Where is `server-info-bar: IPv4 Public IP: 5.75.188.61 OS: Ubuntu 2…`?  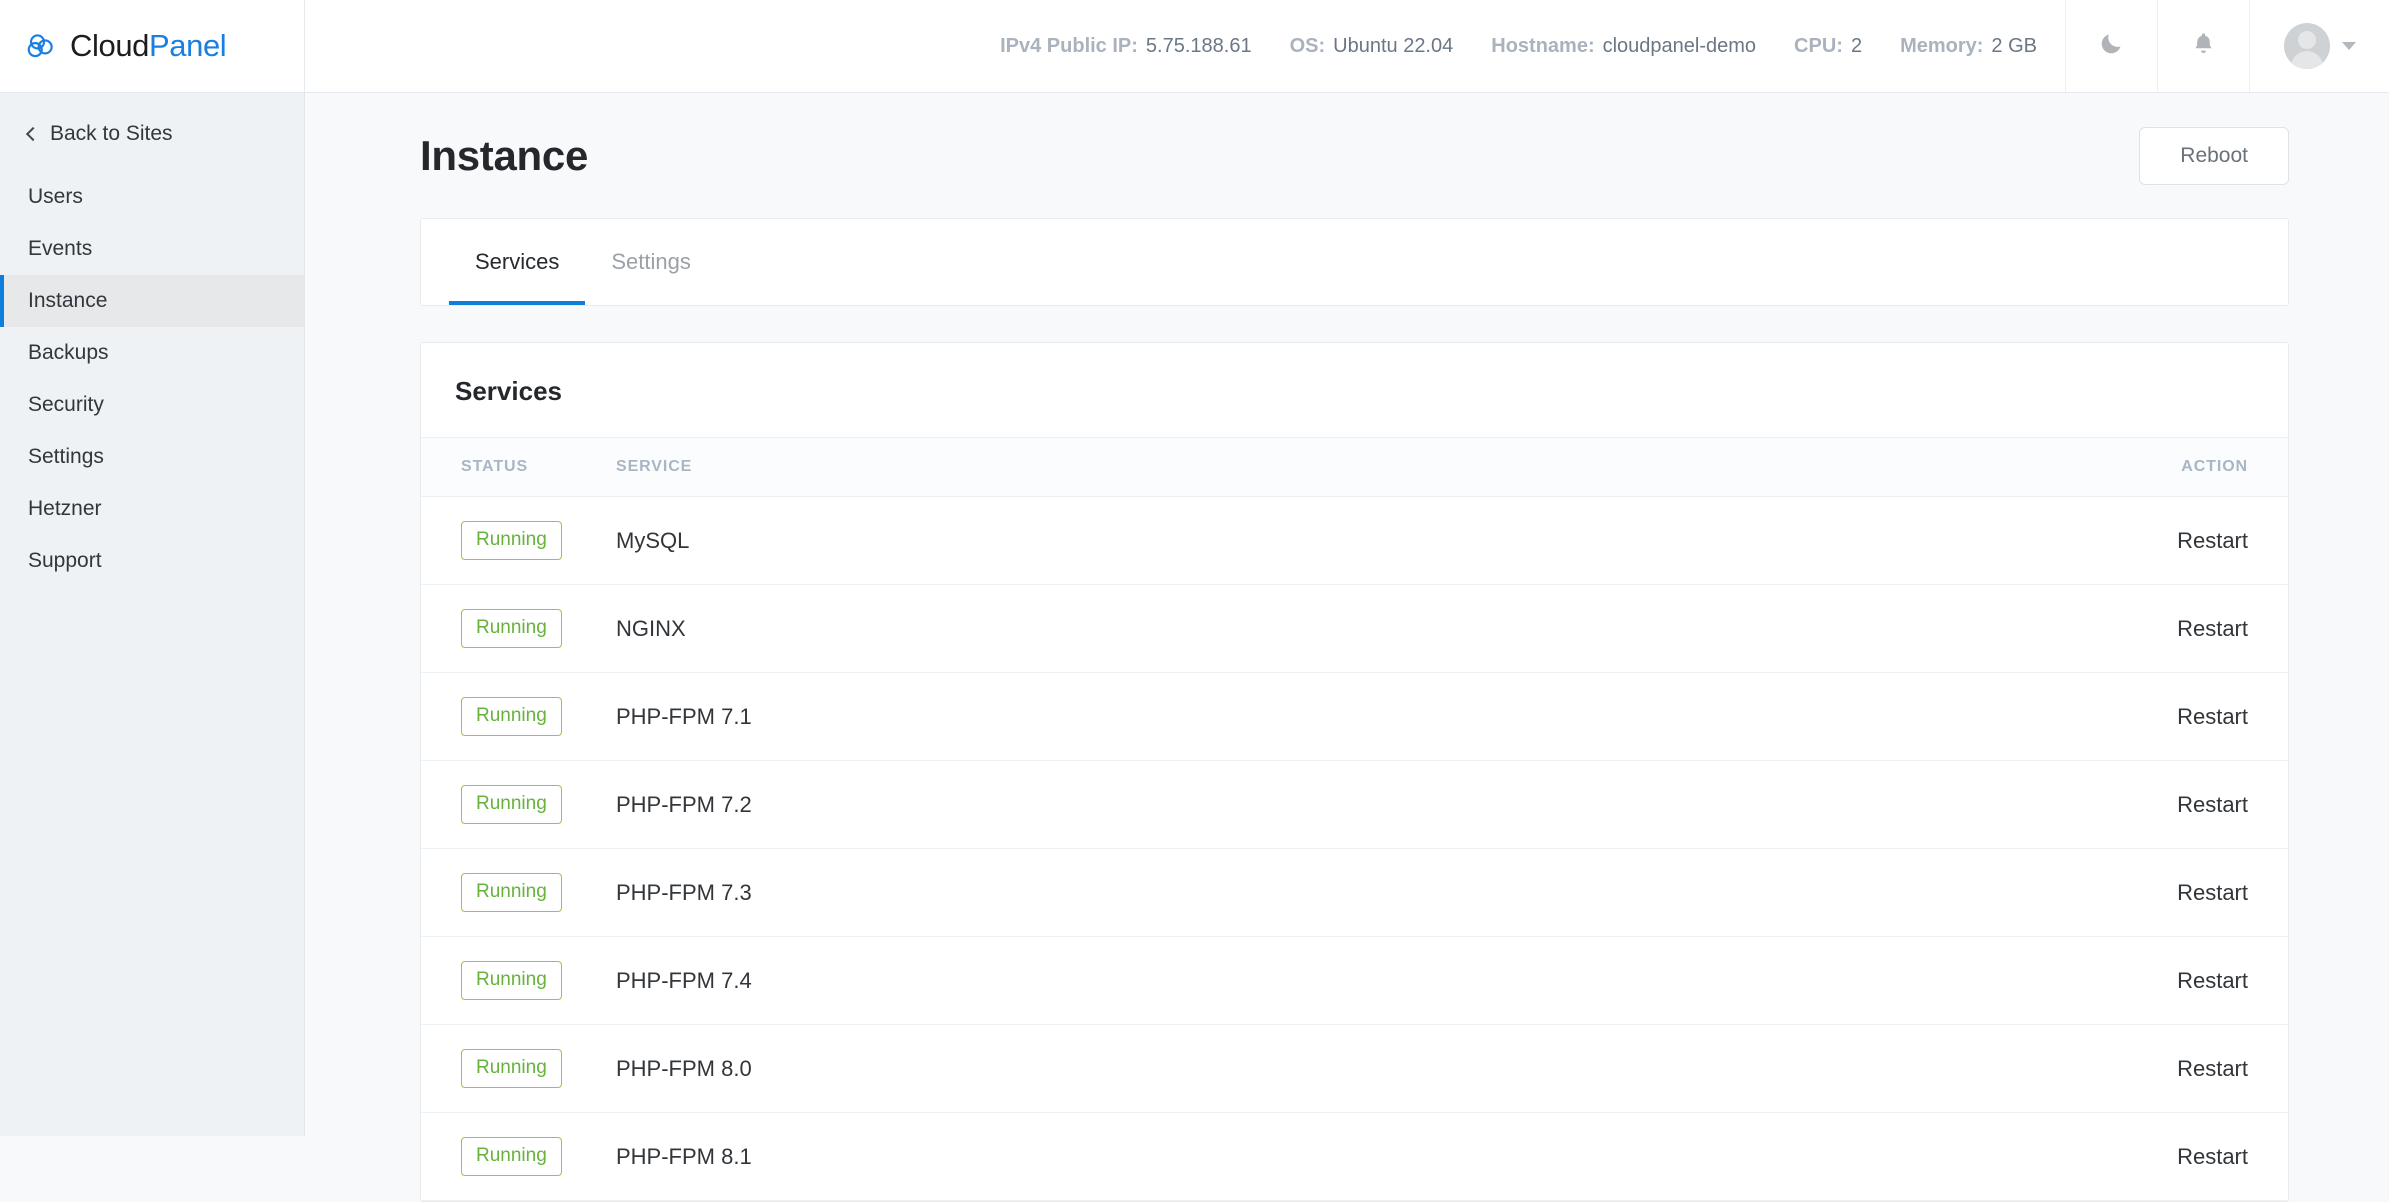
server-info-bar: IPv4 Public IP: 5.75.188.61 OS: Ubuntu 2… is located at coordinates (1185, 46).